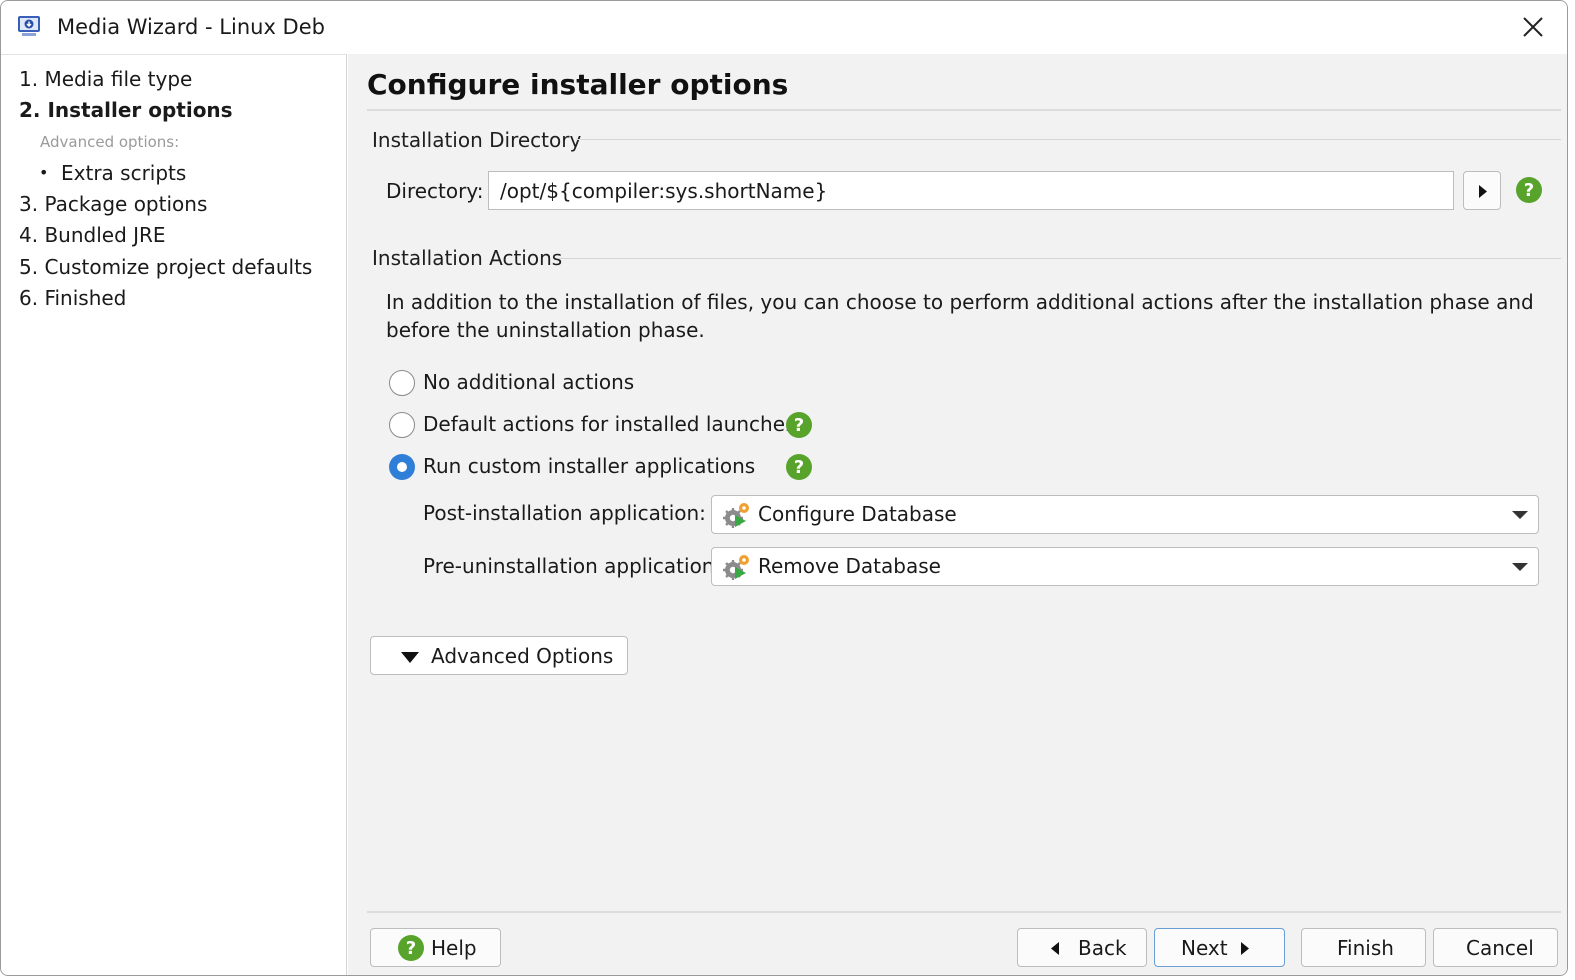  I want to click on step-customize-project-defaults: 5. Customize project defaults, so click(165, 267).